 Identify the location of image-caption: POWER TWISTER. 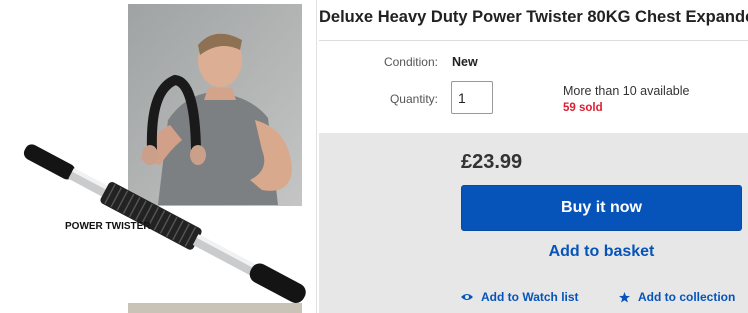
(108, 226).